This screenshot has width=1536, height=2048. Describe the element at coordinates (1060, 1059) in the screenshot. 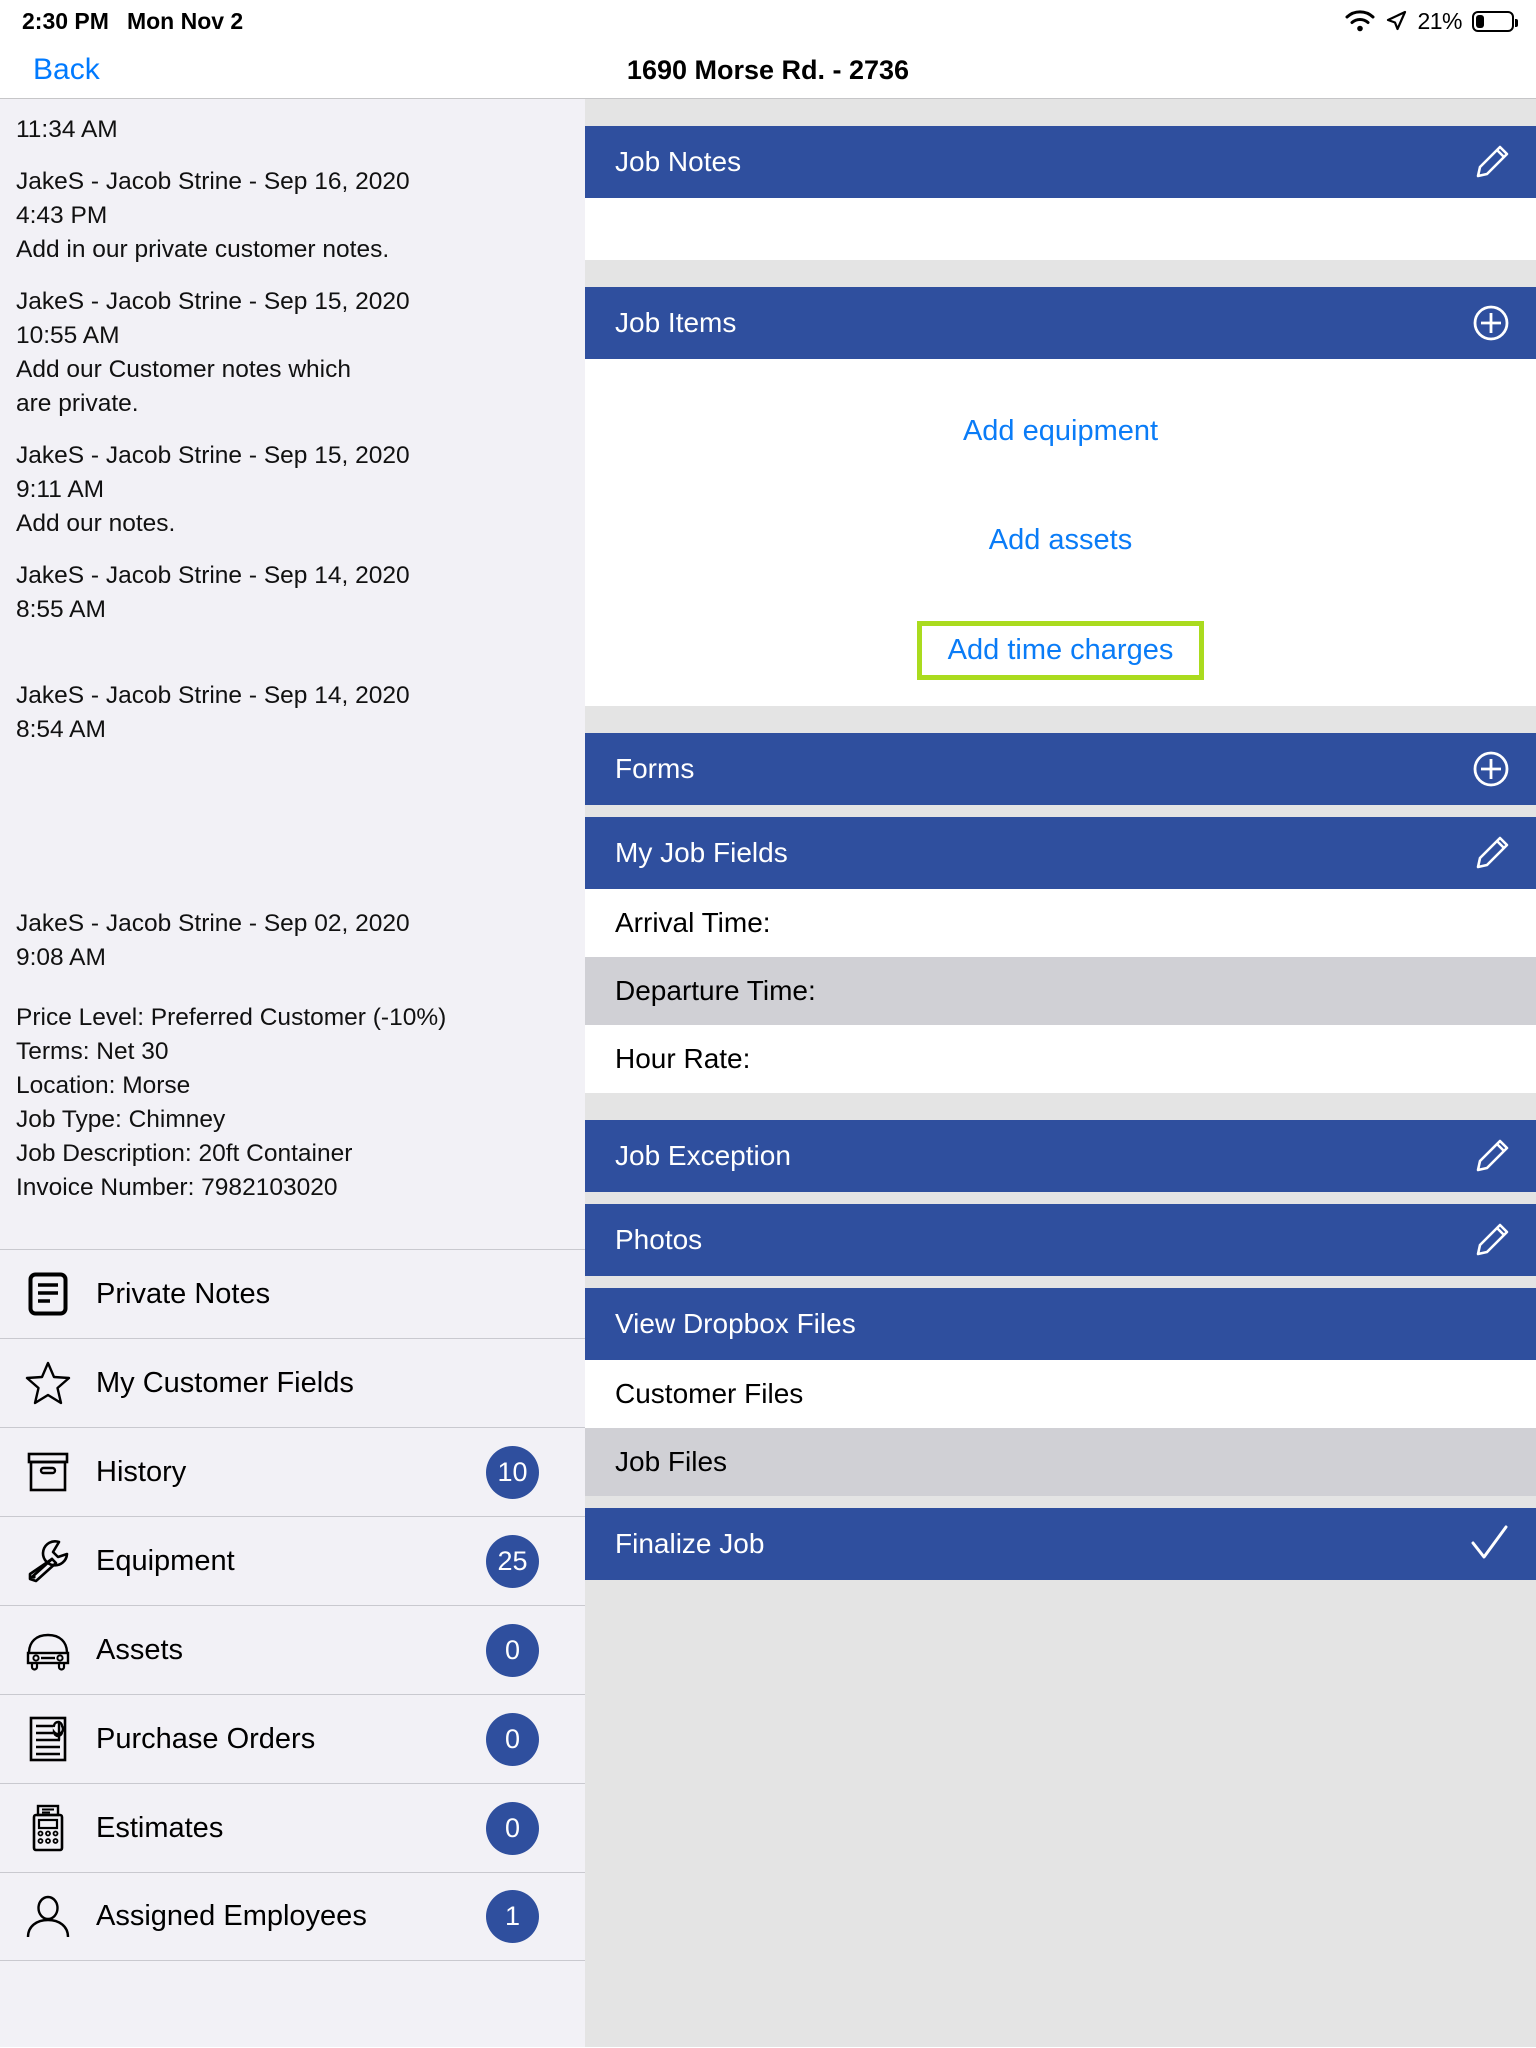

I see `field-row-hour-rate: Hour Rate:` at that location.